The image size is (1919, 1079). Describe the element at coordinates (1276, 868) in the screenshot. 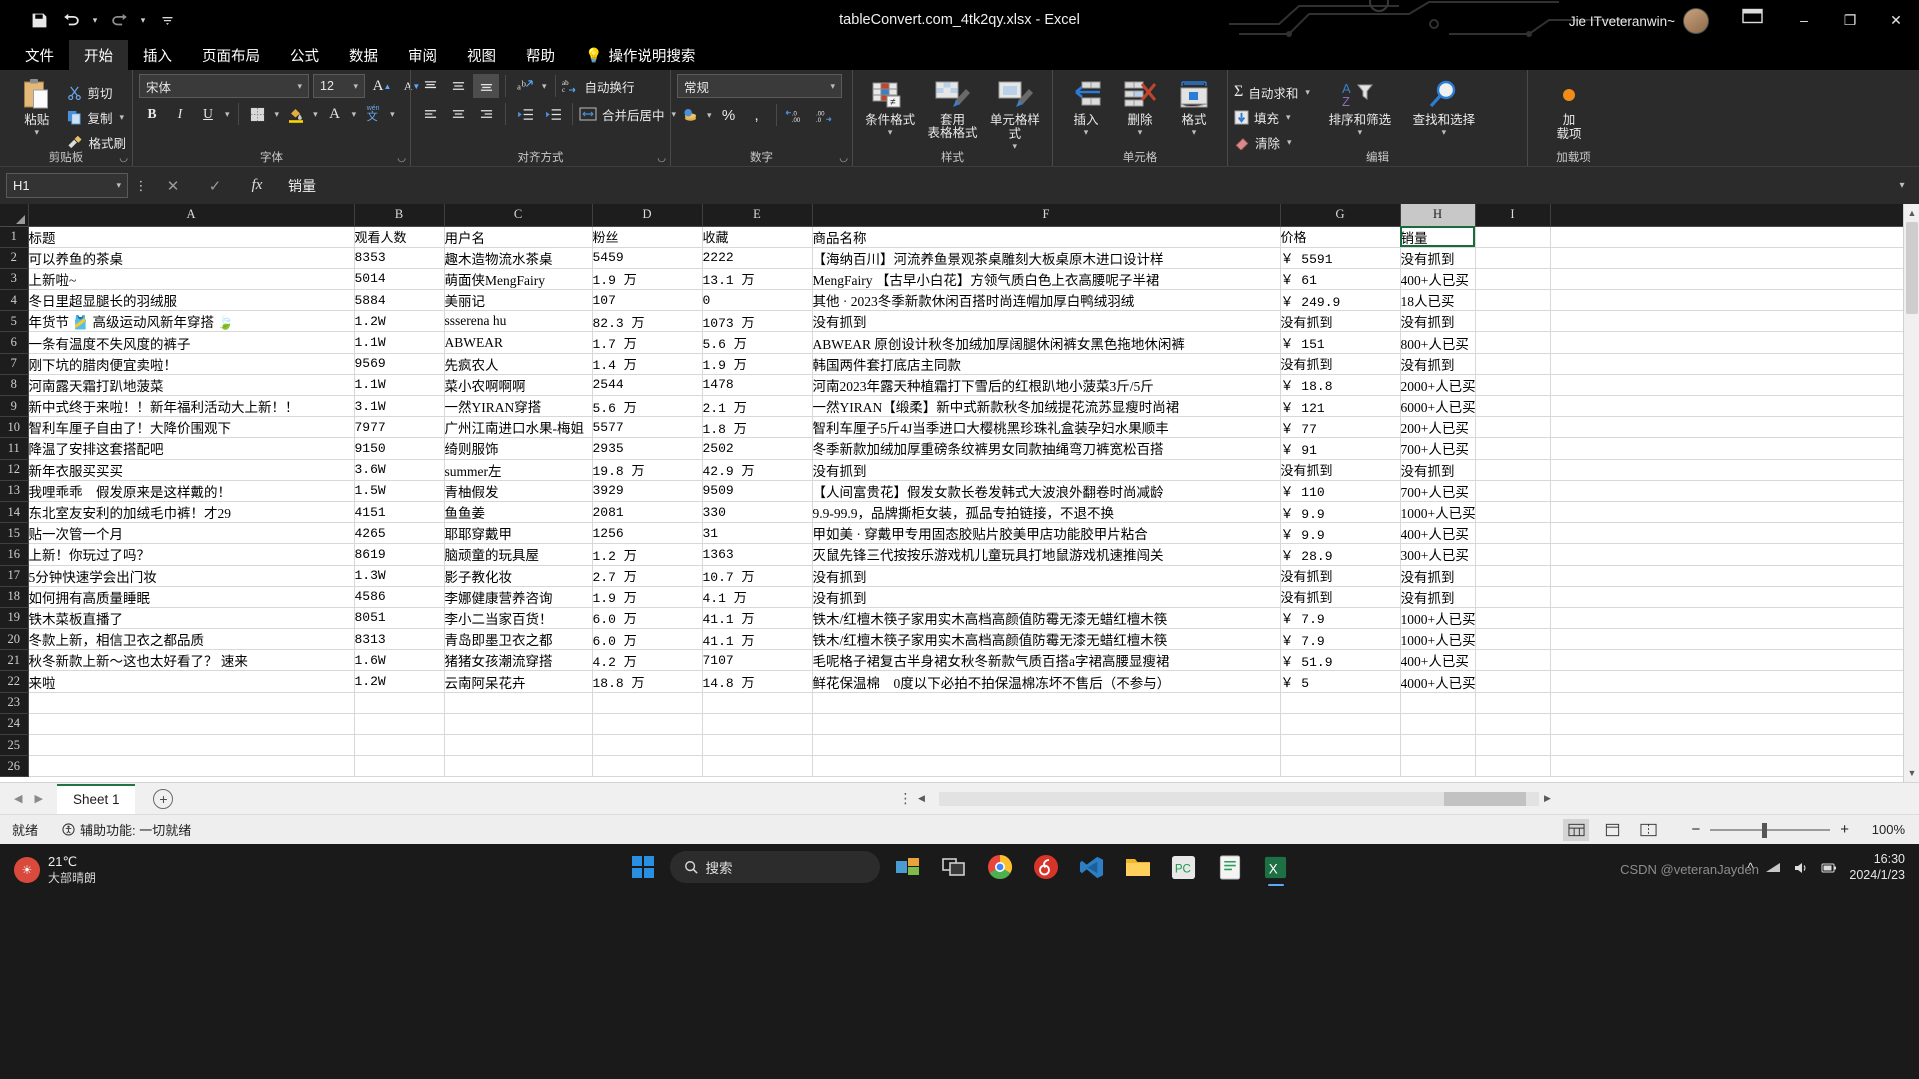

I see `excel-icon: X` at that location.